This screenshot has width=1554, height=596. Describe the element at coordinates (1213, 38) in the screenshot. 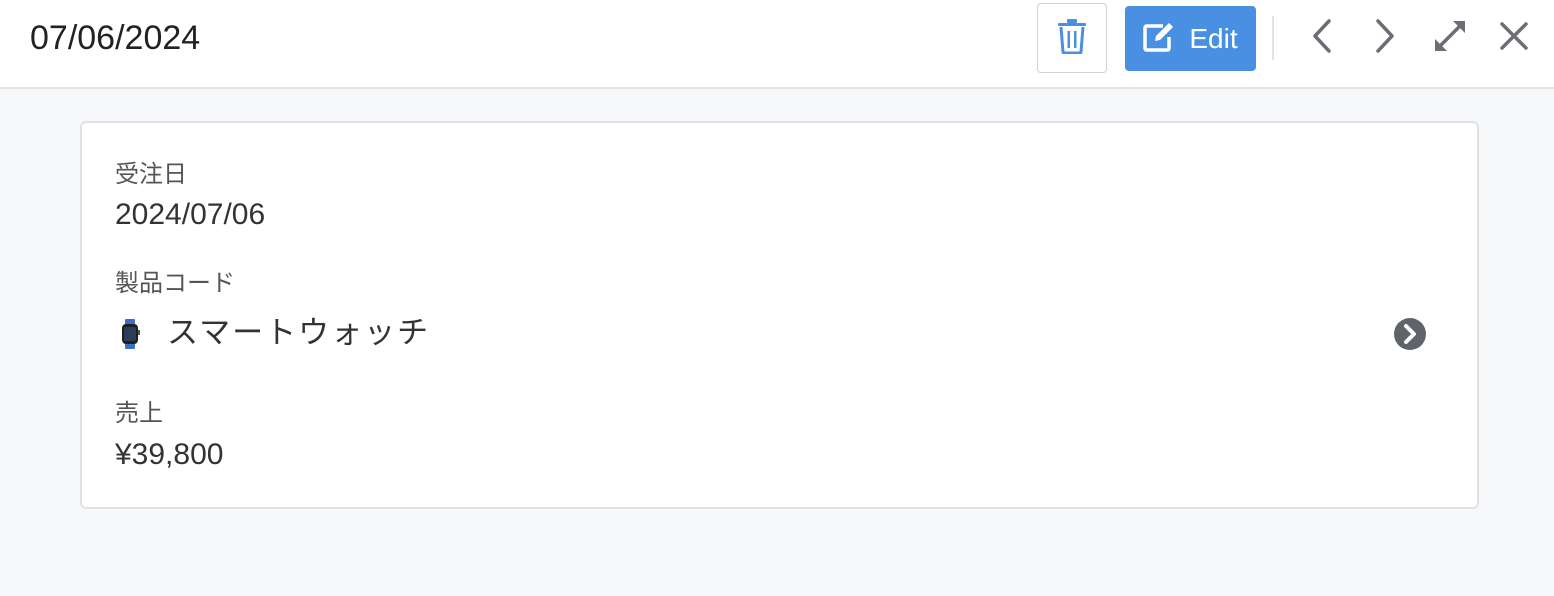

I see `edit-button-label: Edit` at that location.